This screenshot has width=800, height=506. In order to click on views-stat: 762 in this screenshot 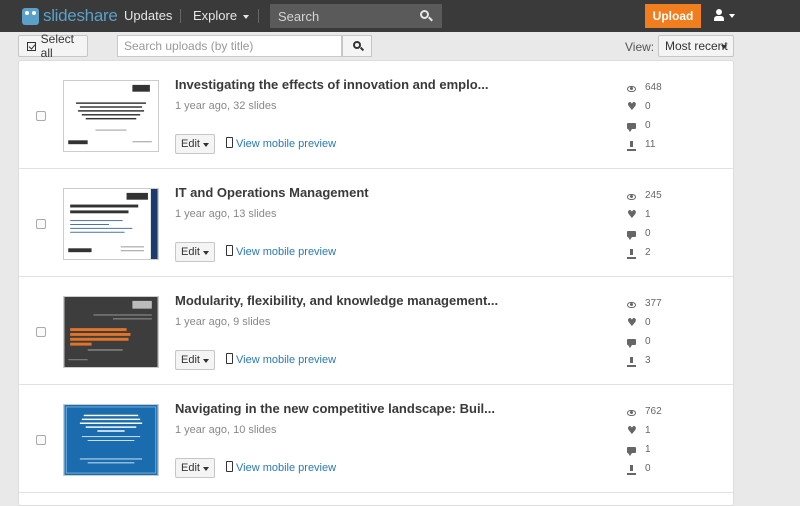, I will do `click(657, 413)`.